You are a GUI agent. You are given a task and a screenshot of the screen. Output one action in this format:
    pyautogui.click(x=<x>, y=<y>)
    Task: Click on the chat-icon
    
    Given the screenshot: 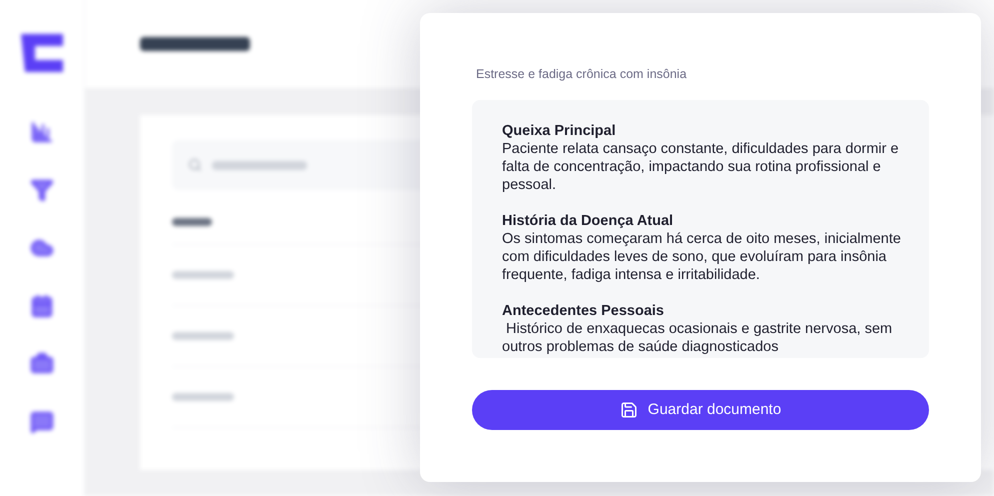 What is the action you would take?
    pyautogui.click(x=42, y=422)
    